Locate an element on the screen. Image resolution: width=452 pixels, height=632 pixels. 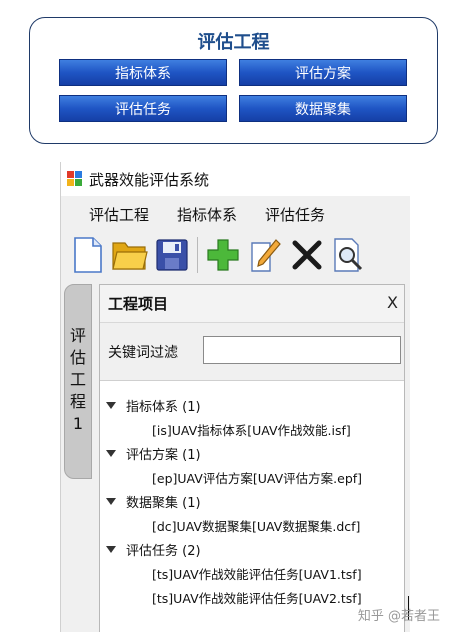
add-button is located at coordinates (223, 255).